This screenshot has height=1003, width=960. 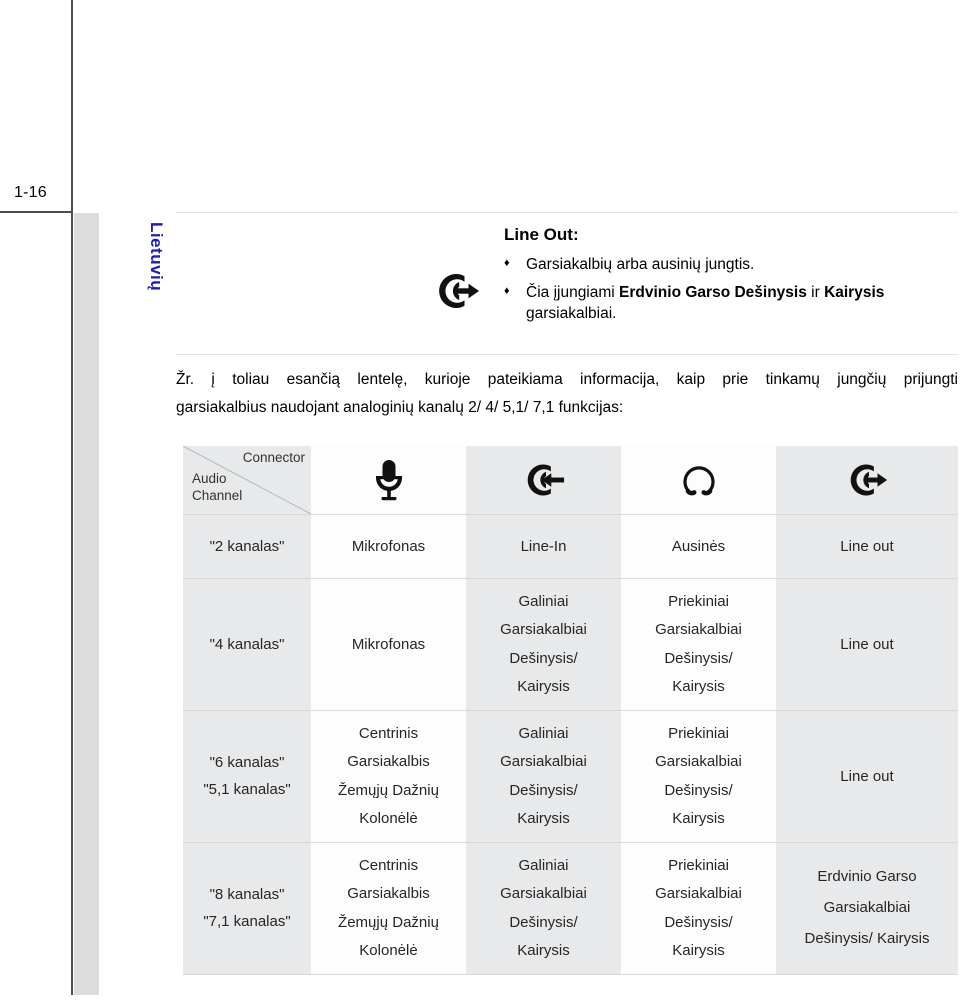 I want to click on list-item: ♦ Garsiakalbių arba ausinių jungtis., so click(x=729, y=265).